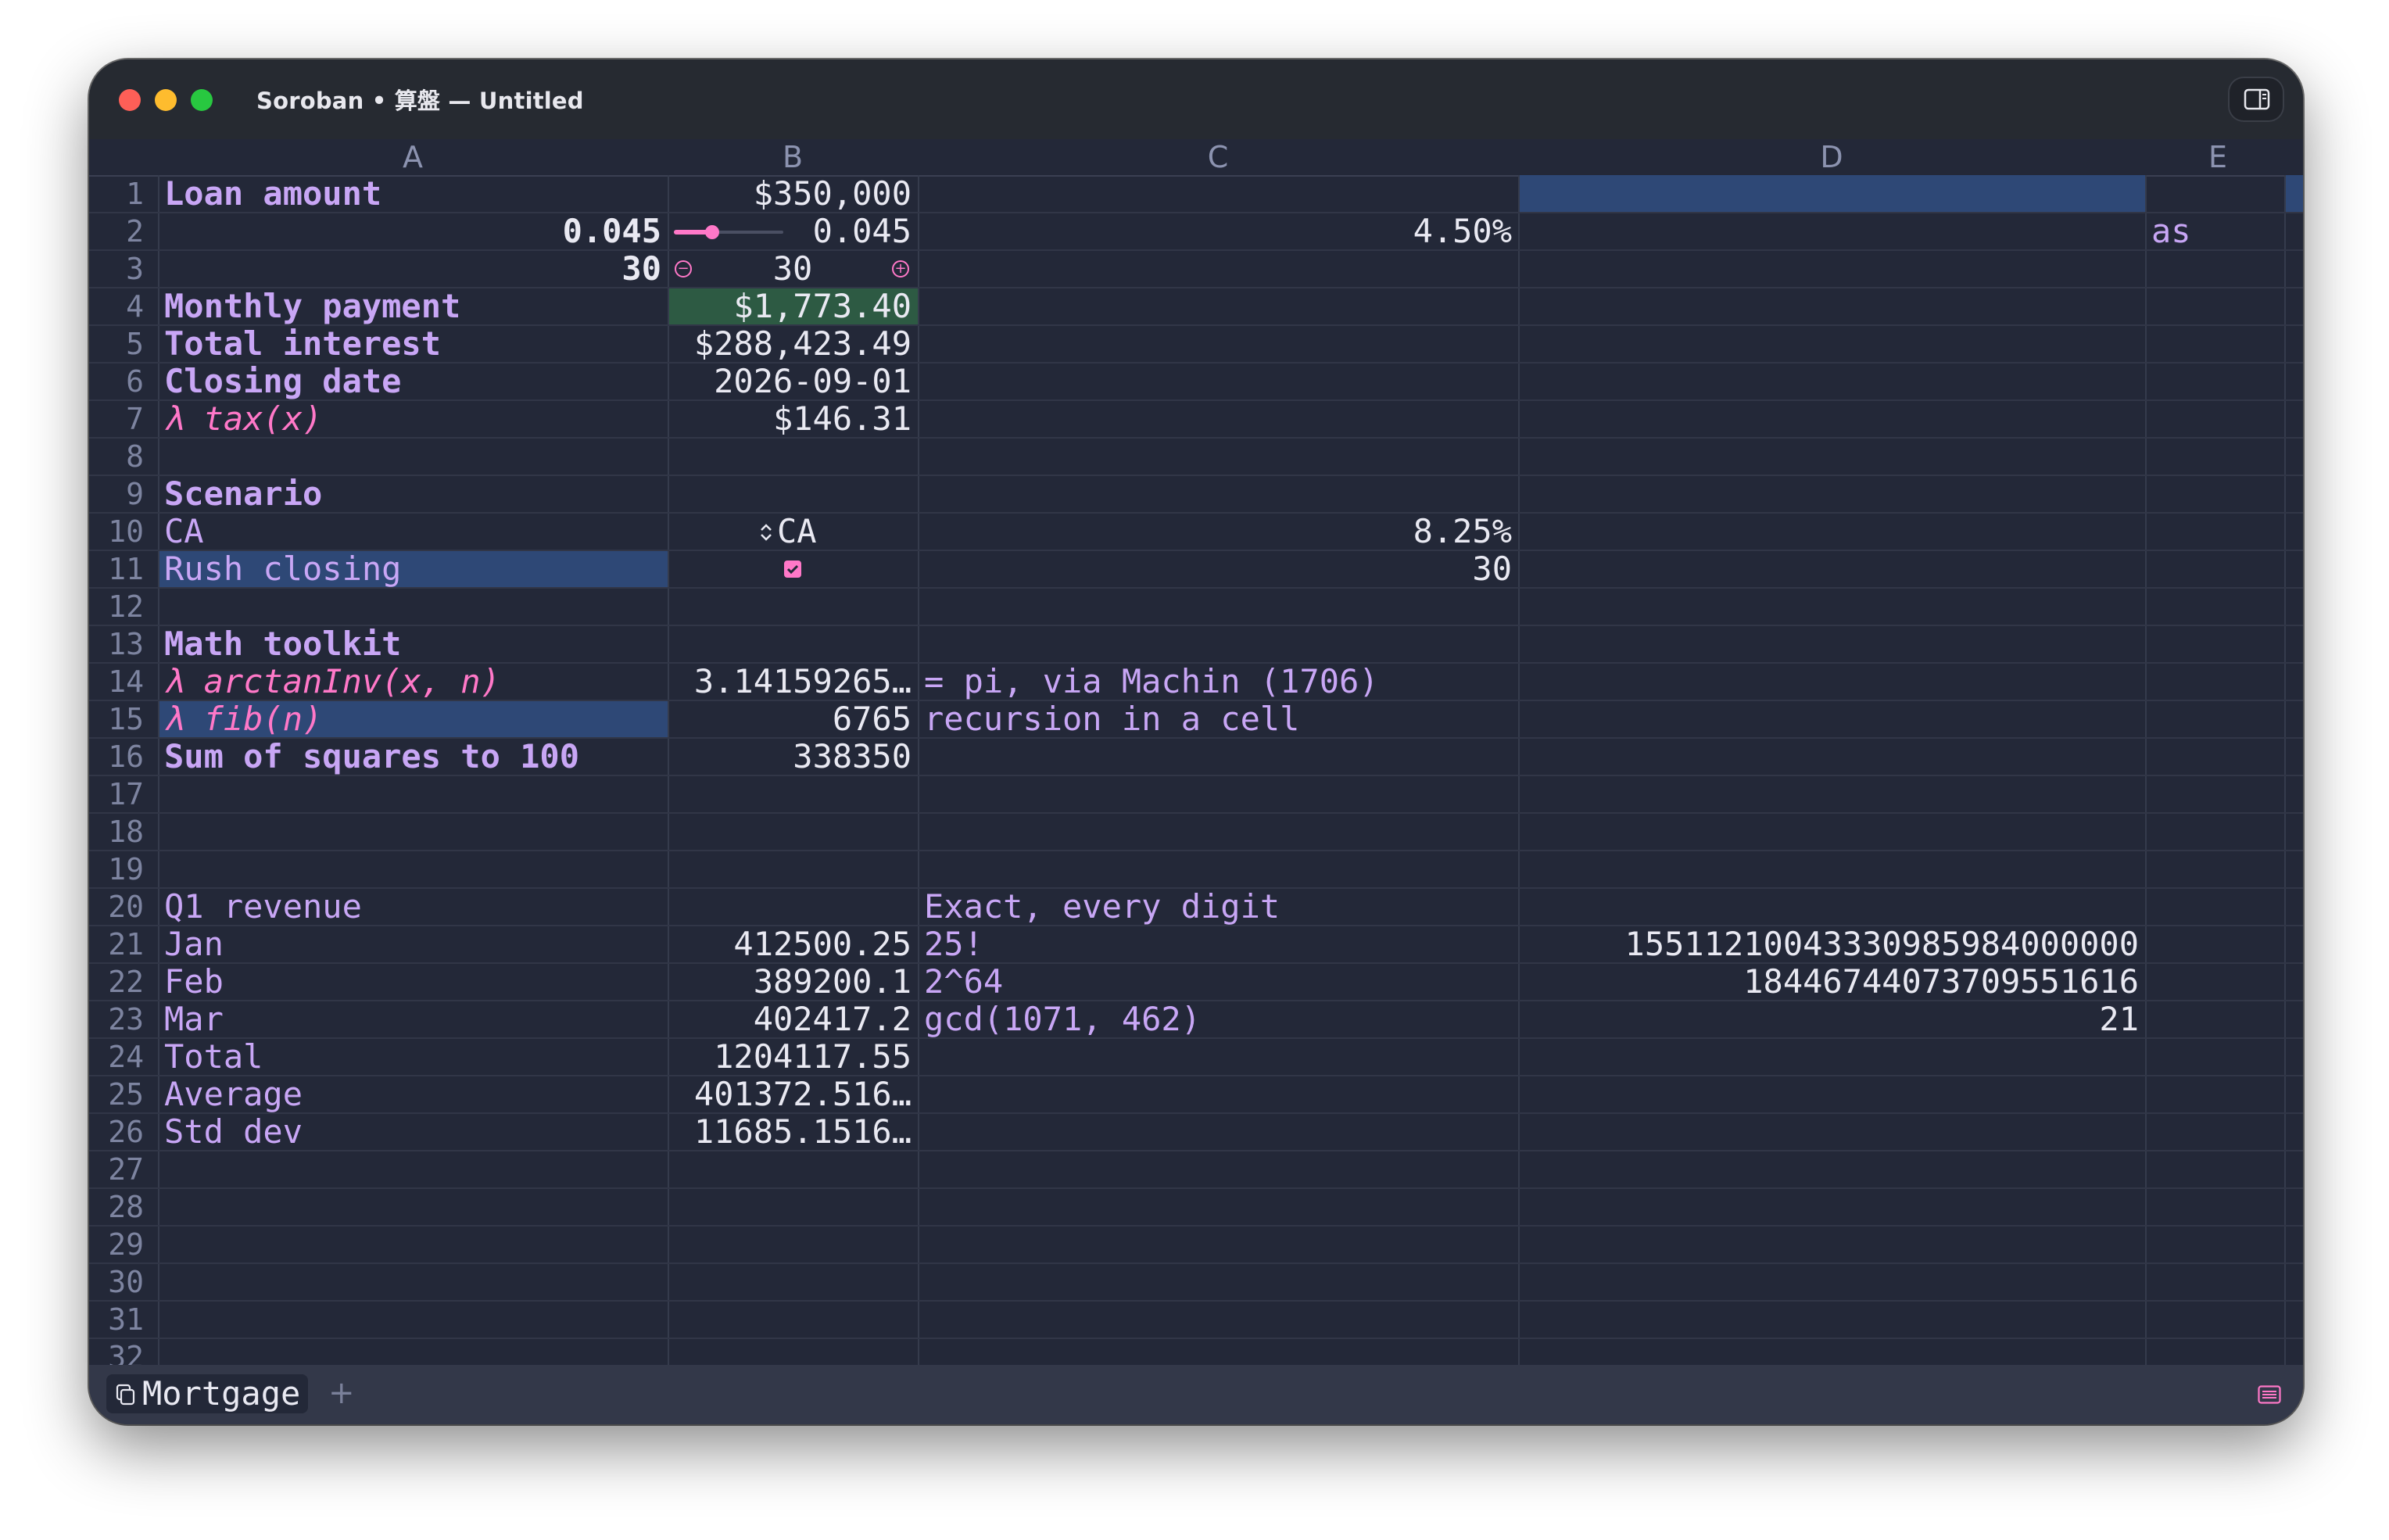 This screenshot has width=2389, height=1540. Describe the element at coordinates (1832, 1019) in the screenshot. I see `cell-d23: 21` at that location.